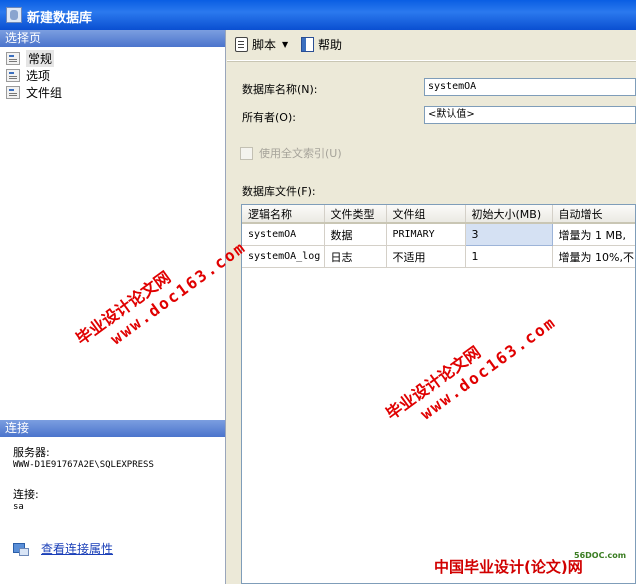  What do you see at coordinates (21, 549) in the screenshot?
I see `connection-properties-icon` at bounding box center [21, 549].